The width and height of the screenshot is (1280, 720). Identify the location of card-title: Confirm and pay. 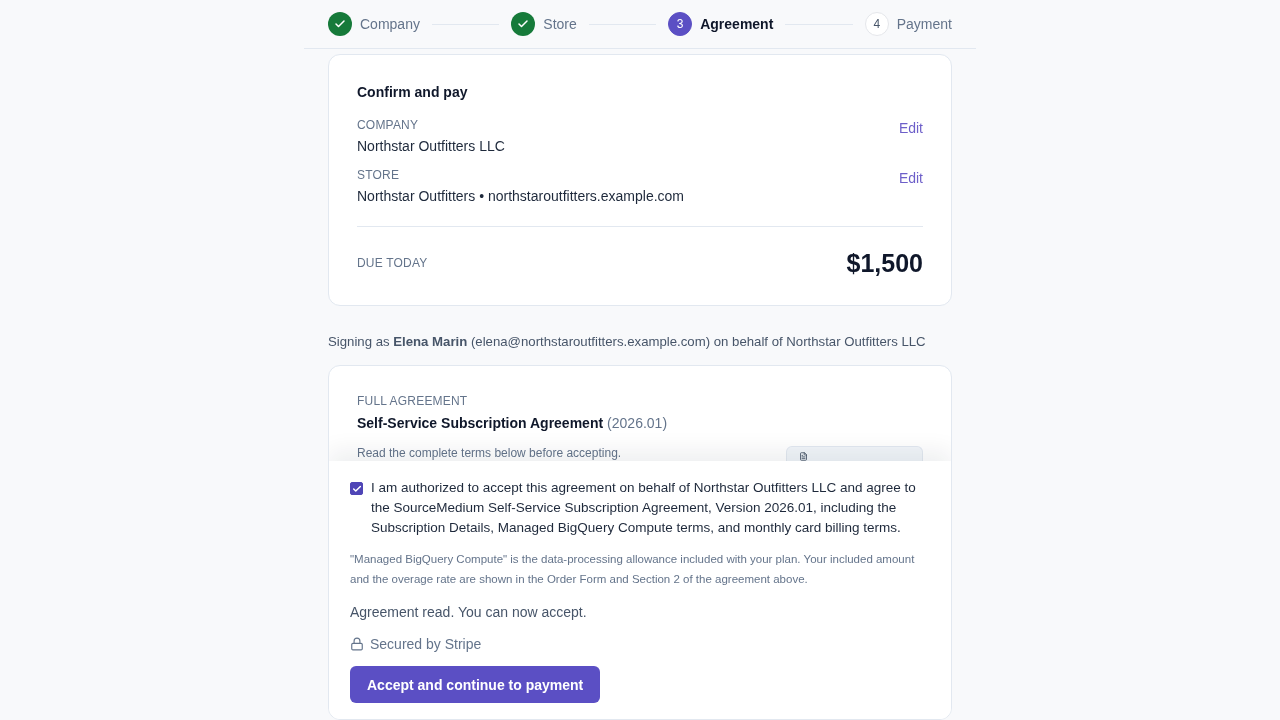
(413, 92).